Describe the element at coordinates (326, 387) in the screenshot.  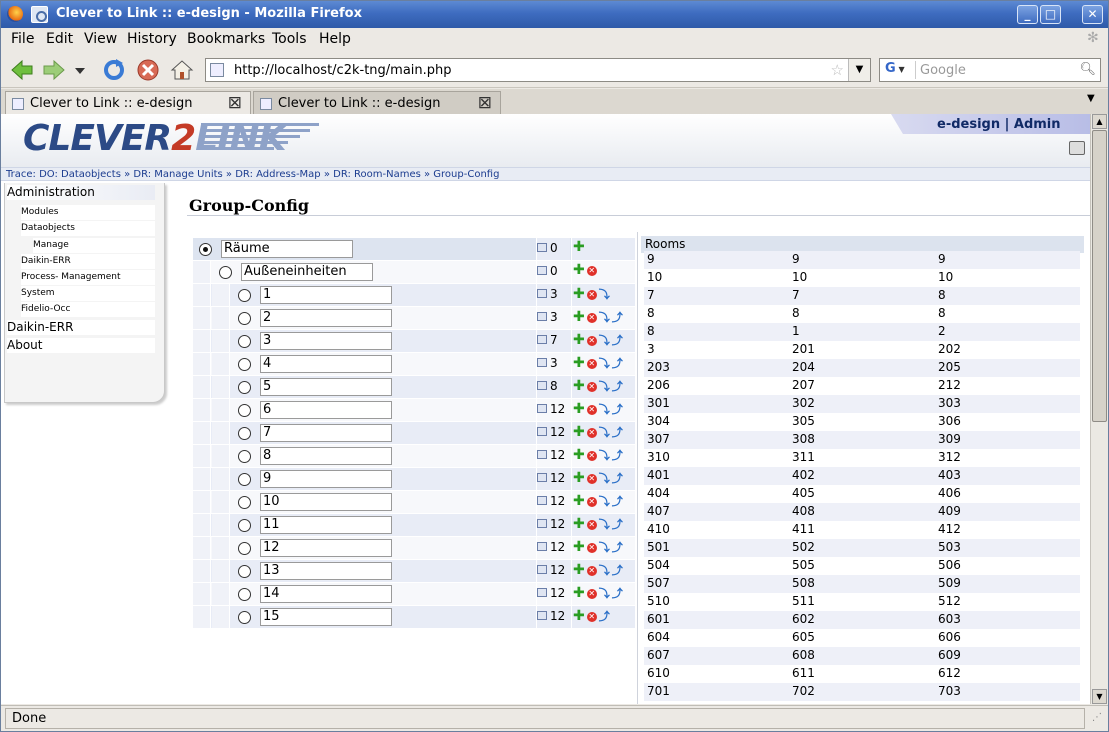
I see `group-name-input: 5` at that location.